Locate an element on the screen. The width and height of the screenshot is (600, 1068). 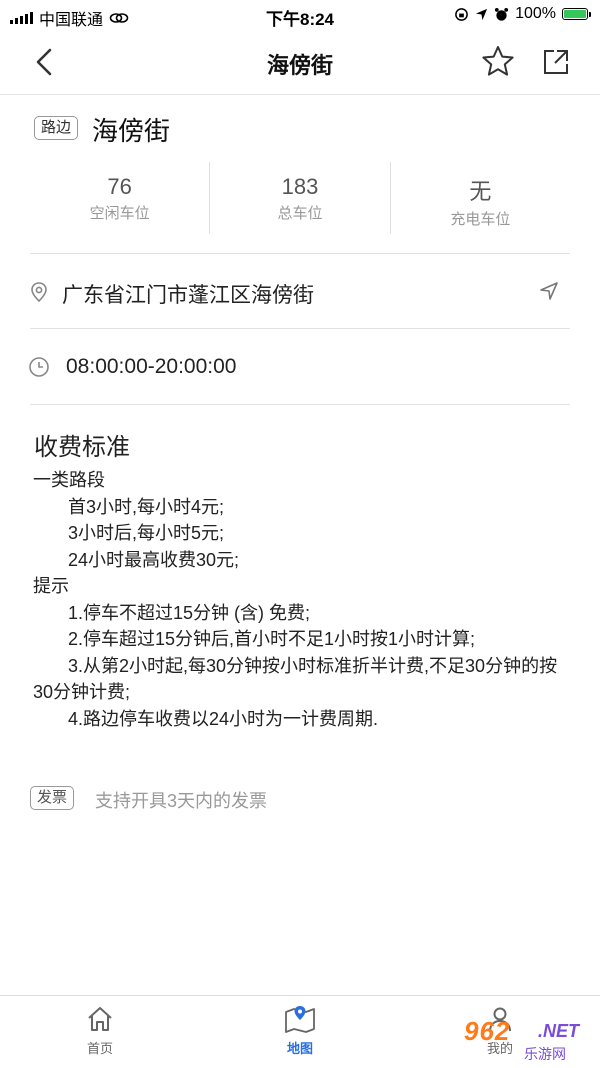
invoice-text: 支持开具3天内的发票 is located at coordinates (181, 801).